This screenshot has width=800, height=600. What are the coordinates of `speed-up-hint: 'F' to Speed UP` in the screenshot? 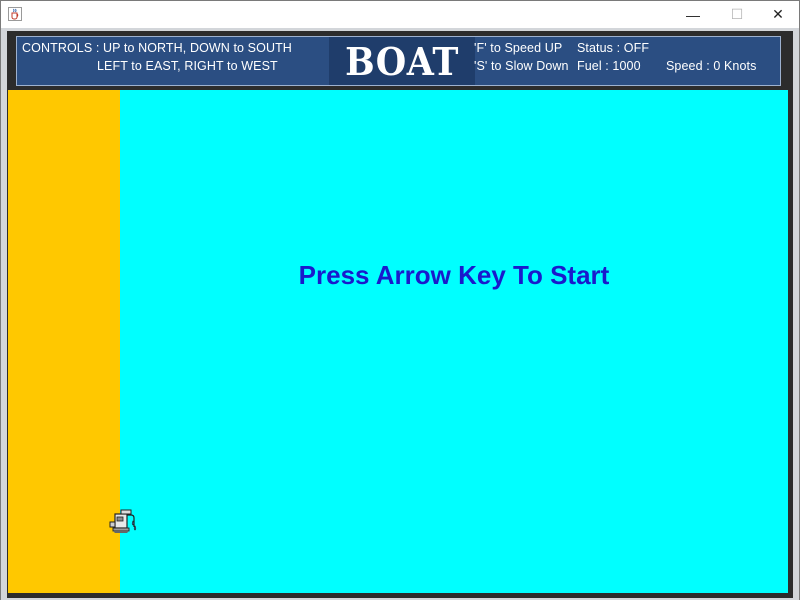 It's located at (518, 48).